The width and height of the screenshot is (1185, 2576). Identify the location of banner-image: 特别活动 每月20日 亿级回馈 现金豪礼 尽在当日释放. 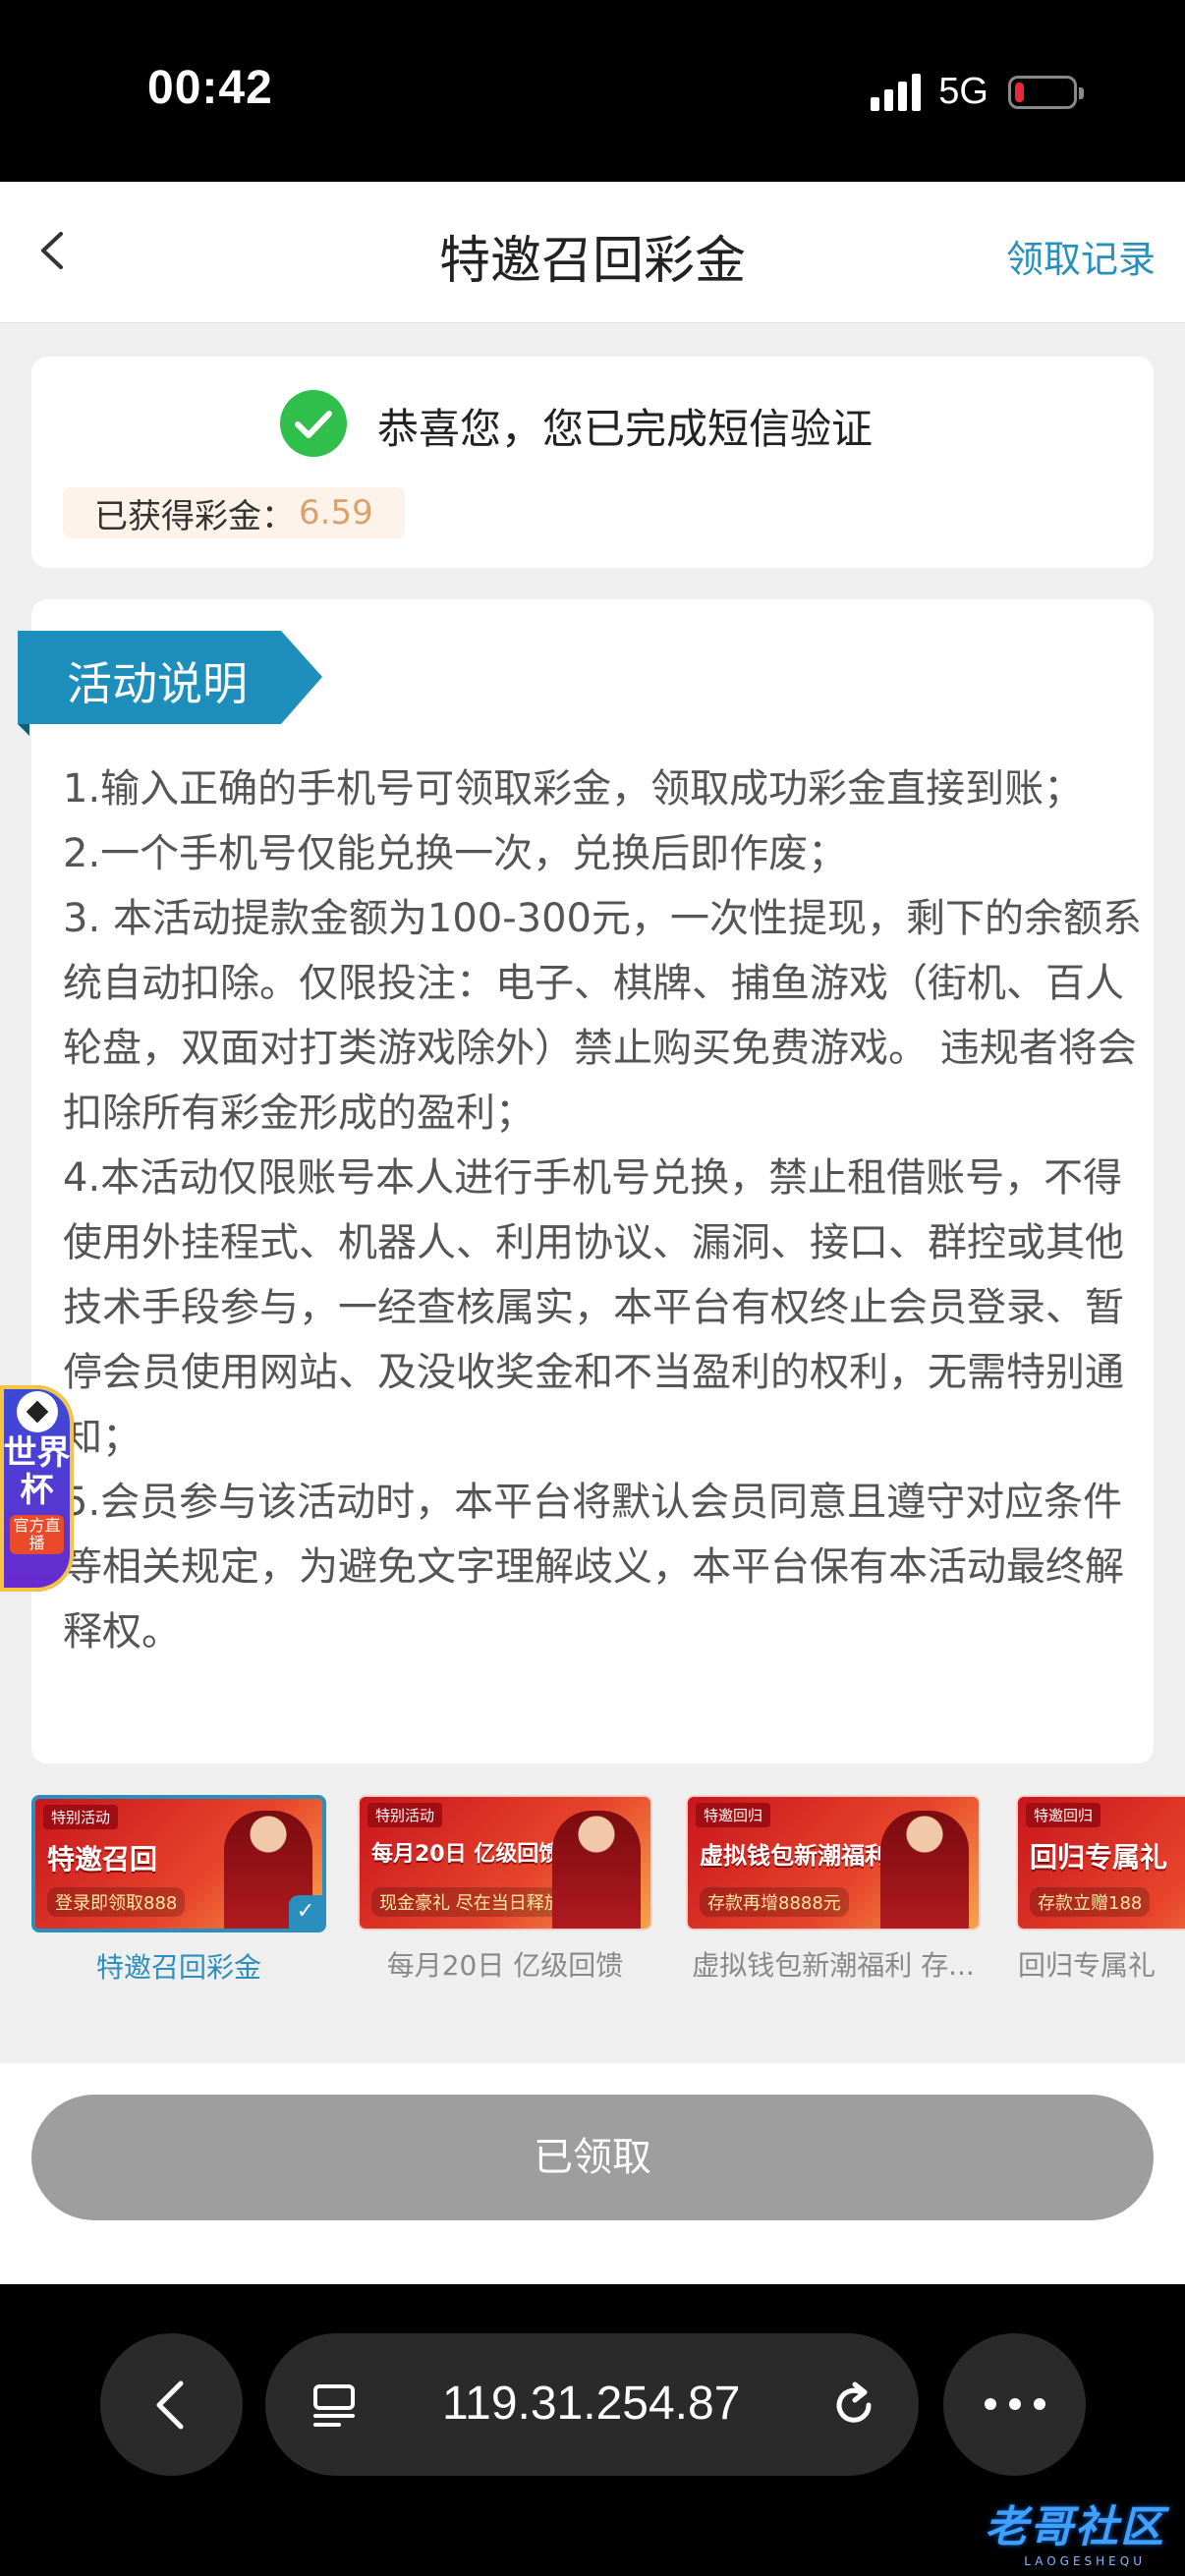
(505, 1863).